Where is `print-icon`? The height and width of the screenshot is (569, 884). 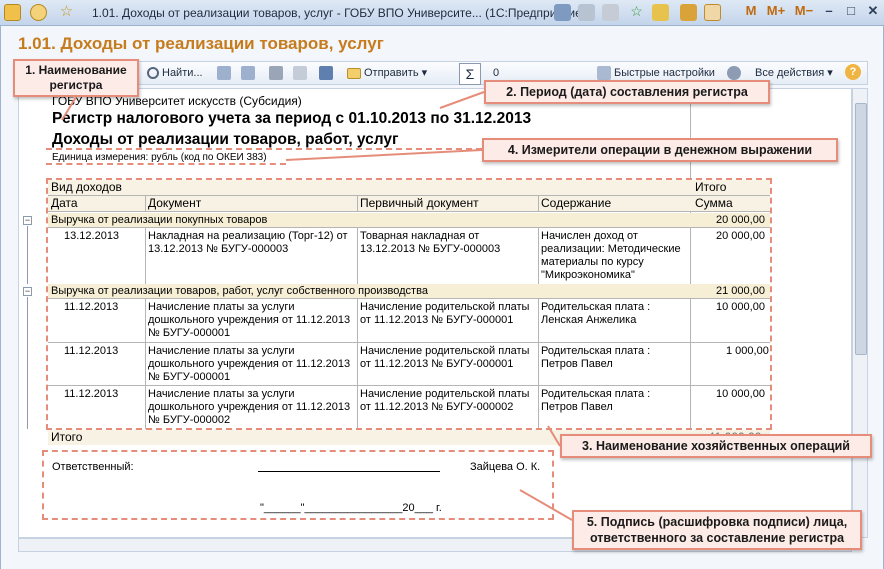 print-icon is located at coordinates (586, 12).